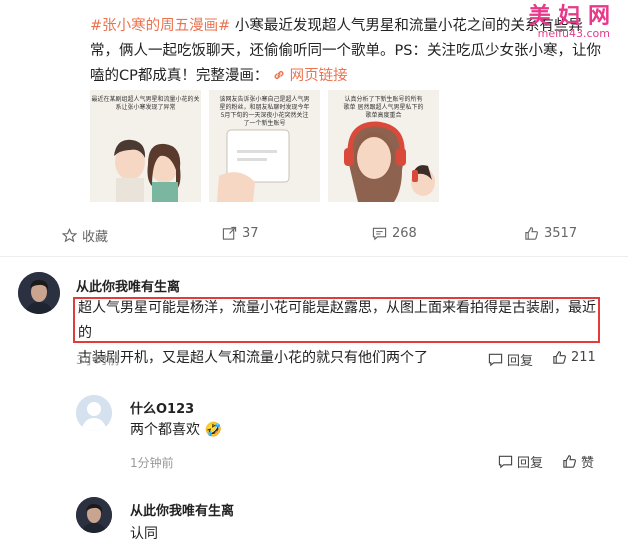 This screenshot has height=558, width=628. Describe the element at coordinates (561, 233) in the screenshot. I see `like-count: 3517` at that location.